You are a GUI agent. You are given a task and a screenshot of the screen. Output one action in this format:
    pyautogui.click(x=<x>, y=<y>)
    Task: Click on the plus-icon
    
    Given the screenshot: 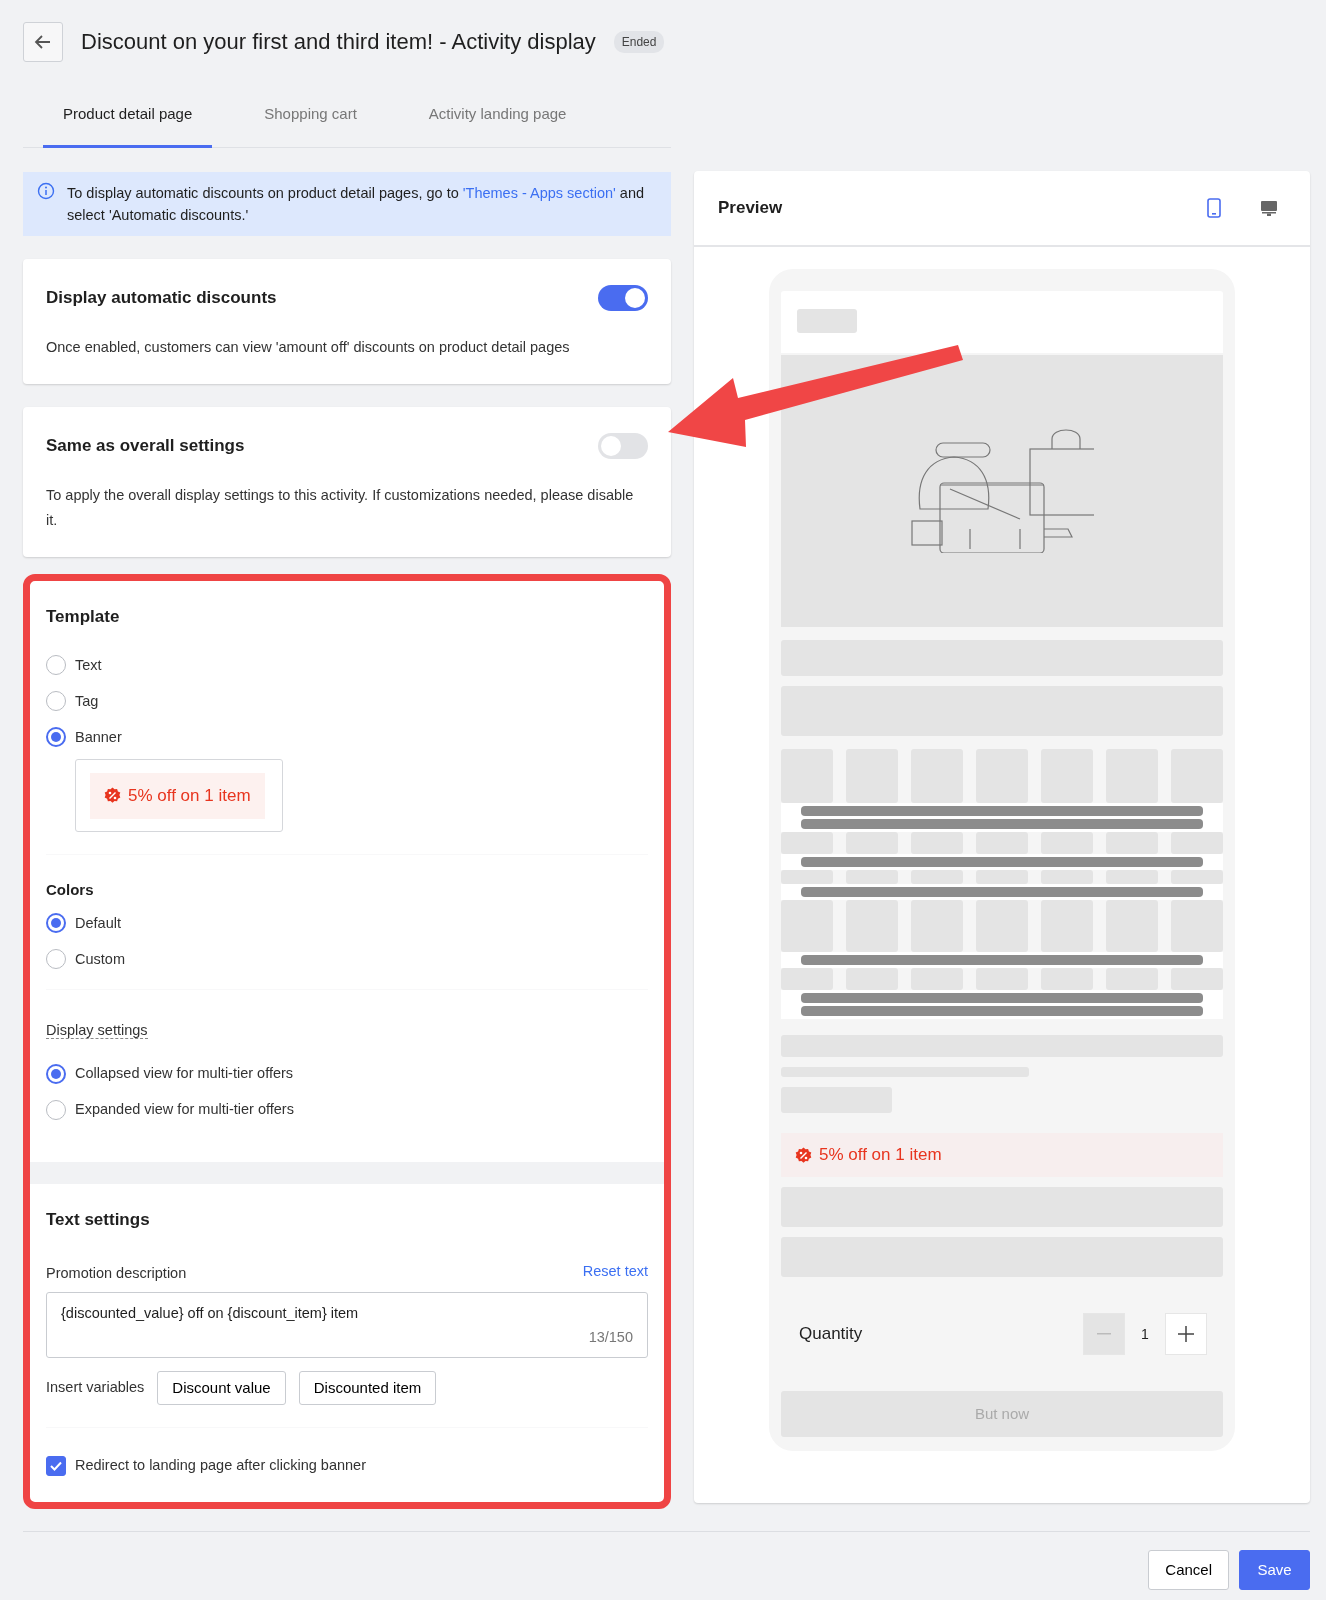 What is the action you would take?
    pyautogui.click(x=1186, y=1334)
    